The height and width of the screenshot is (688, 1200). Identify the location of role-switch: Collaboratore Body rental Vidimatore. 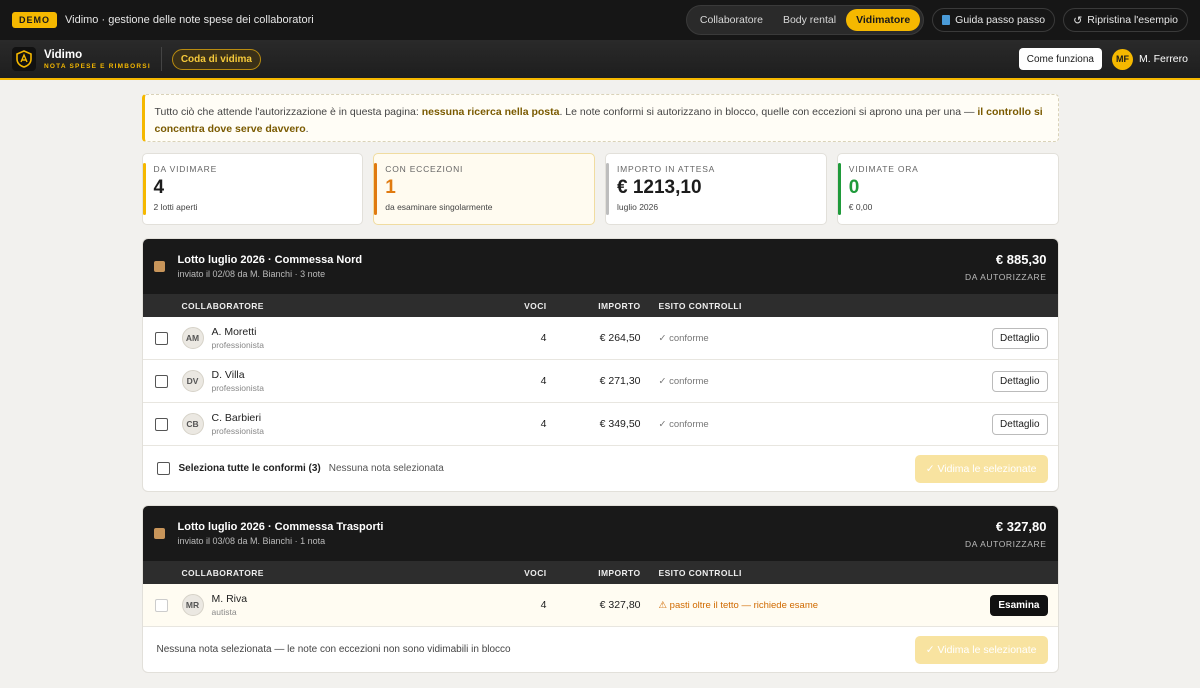
(805, 20).